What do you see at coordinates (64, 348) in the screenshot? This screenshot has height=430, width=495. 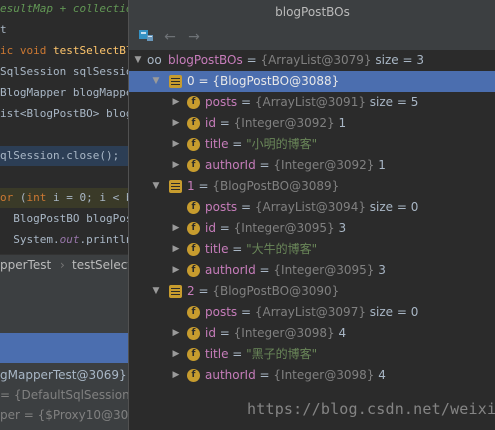 I see `selected-frame` at bounding box center [64, 348].